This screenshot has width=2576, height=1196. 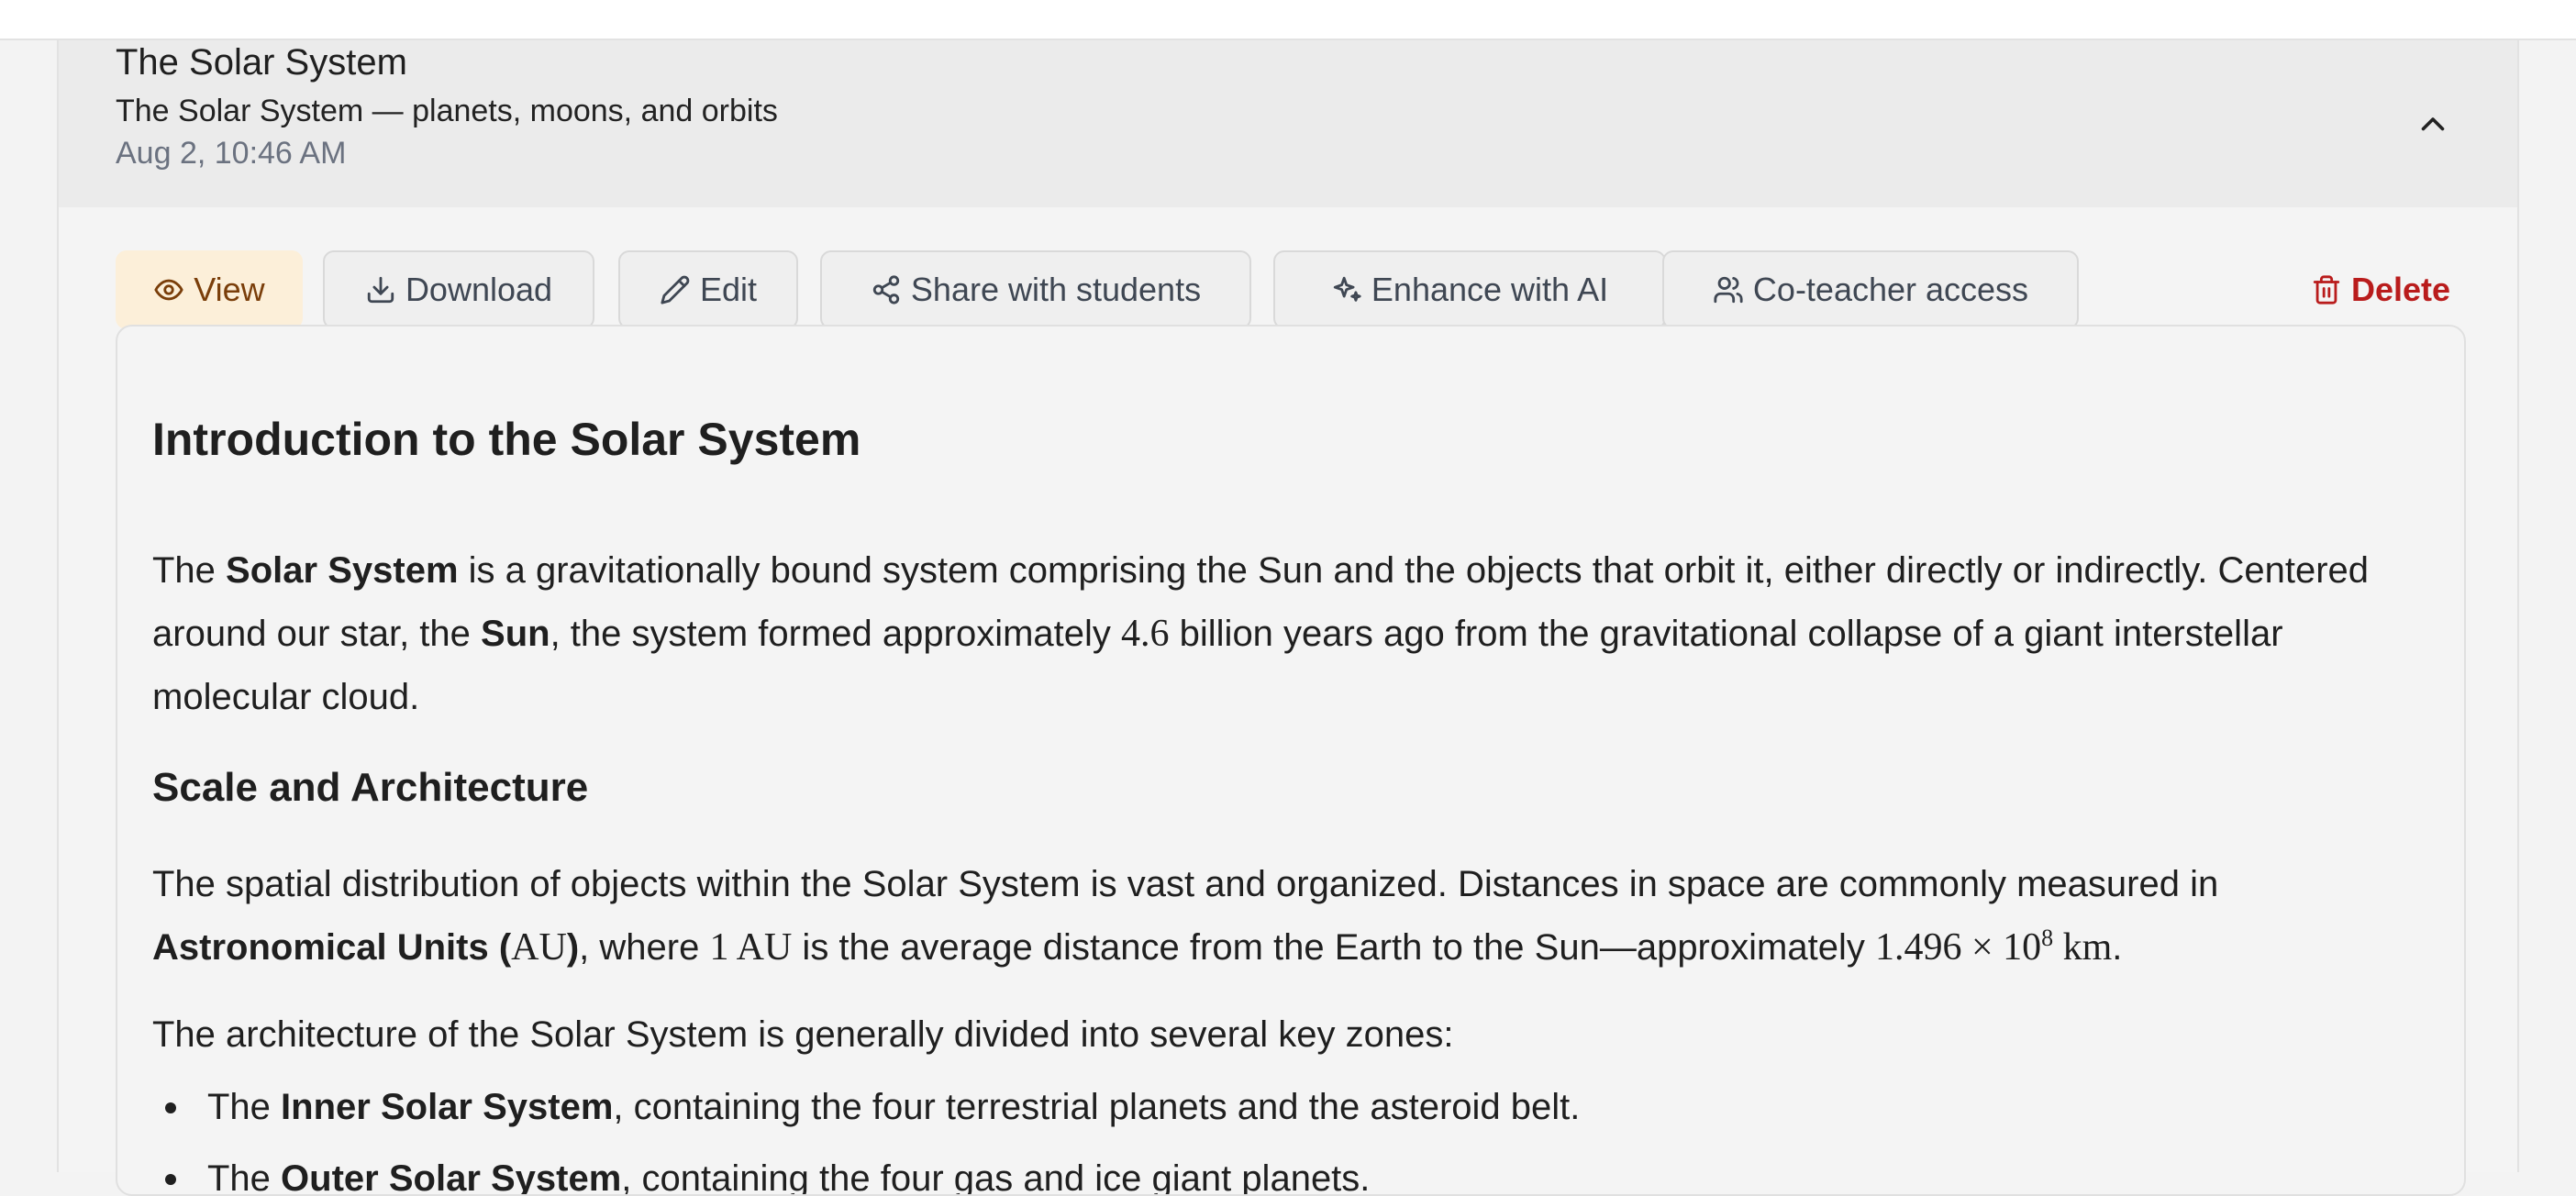 What do you see at coordinates (1490, 289) in the screenshot?
I see `enhance-button-label: Enhance with AI` at bounding box center [1490, 289].